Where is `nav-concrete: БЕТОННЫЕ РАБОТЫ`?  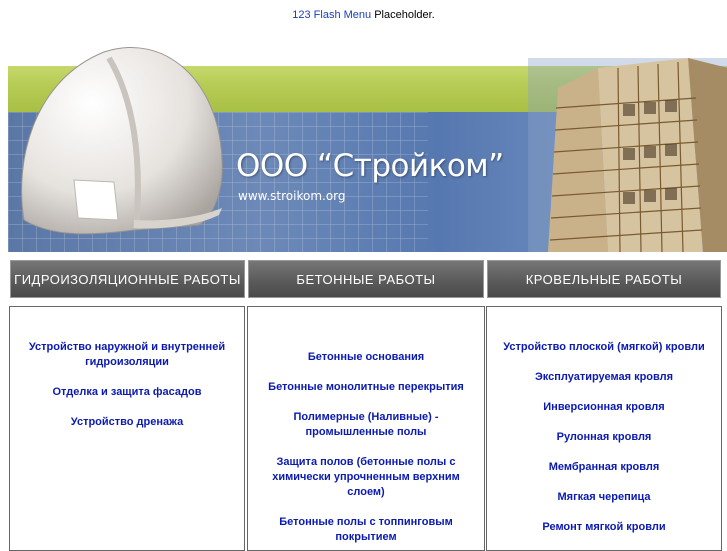 nav-concrete: БЕТОННЫЕ РАБОТЫ is located at coordinates (366, 279).